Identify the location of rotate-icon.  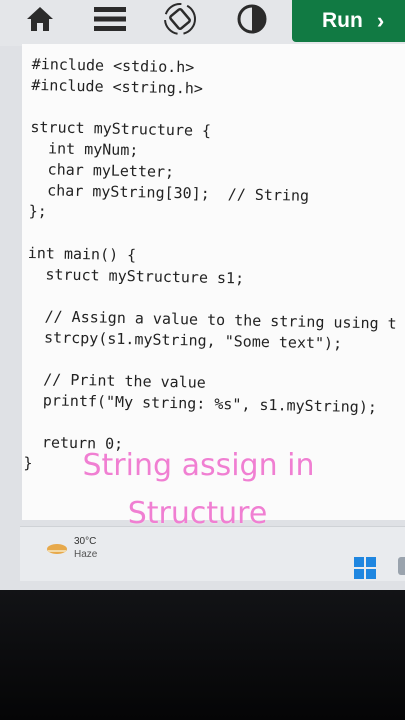
(180, 19).